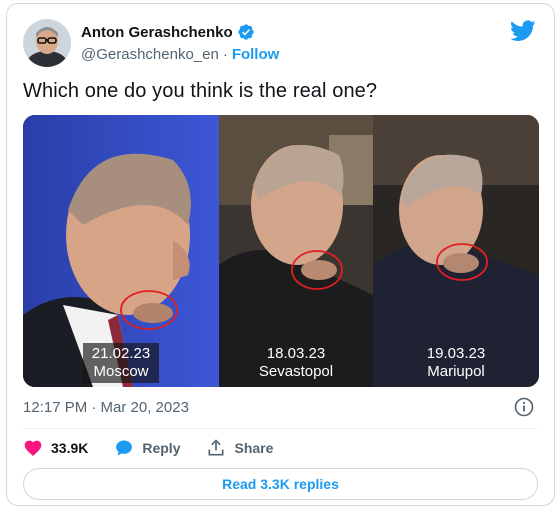  What do you see at coordinates (254, 448) in the screenshot?
I see `share-label: Share` at bounding box center [254, 448].